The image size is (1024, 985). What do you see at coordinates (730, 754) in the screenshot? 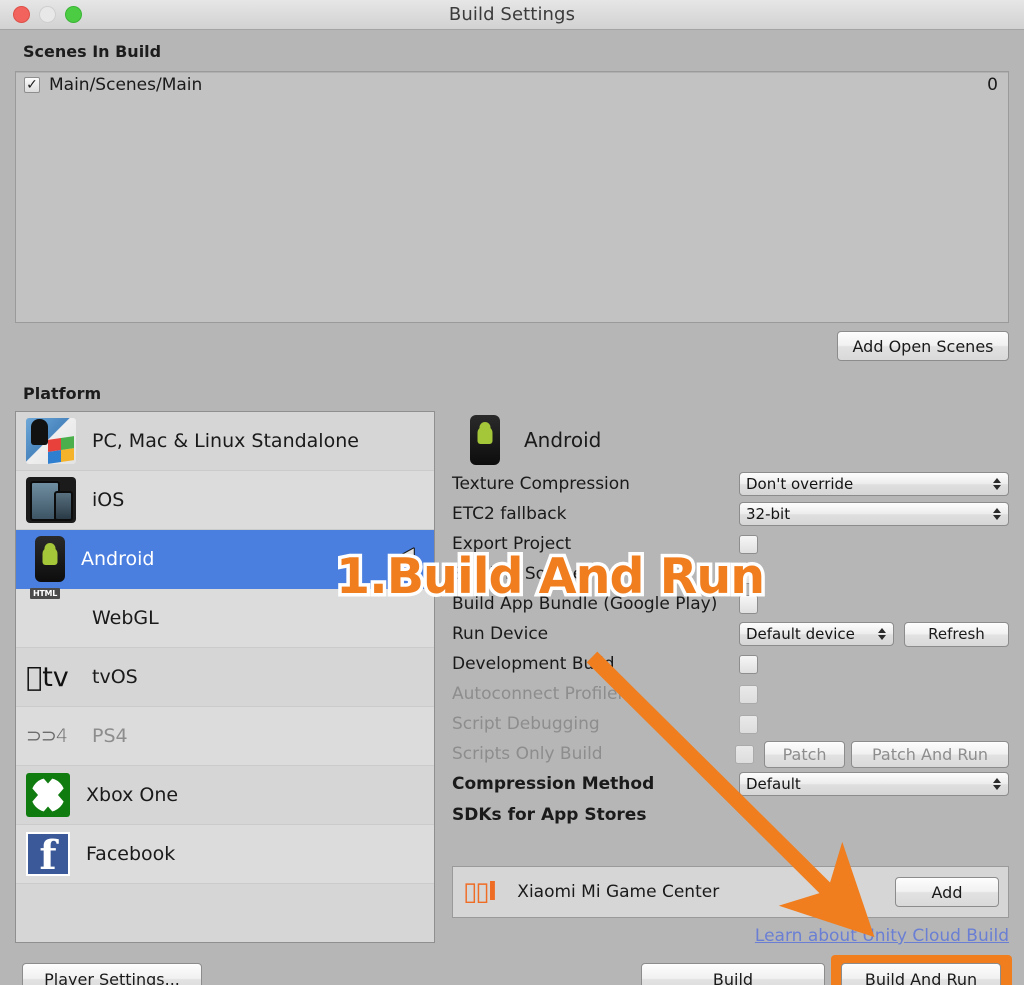
I see `scripts-only-build-row: Scripts Only Build Patch Patch And Run` at bounding box center [730, 754].